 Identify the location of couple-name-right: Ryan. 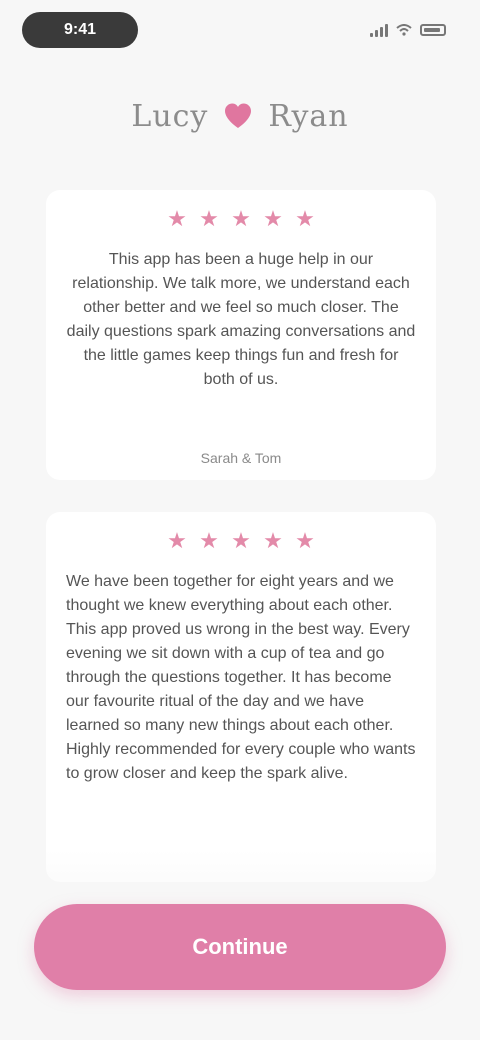
(308, 116).